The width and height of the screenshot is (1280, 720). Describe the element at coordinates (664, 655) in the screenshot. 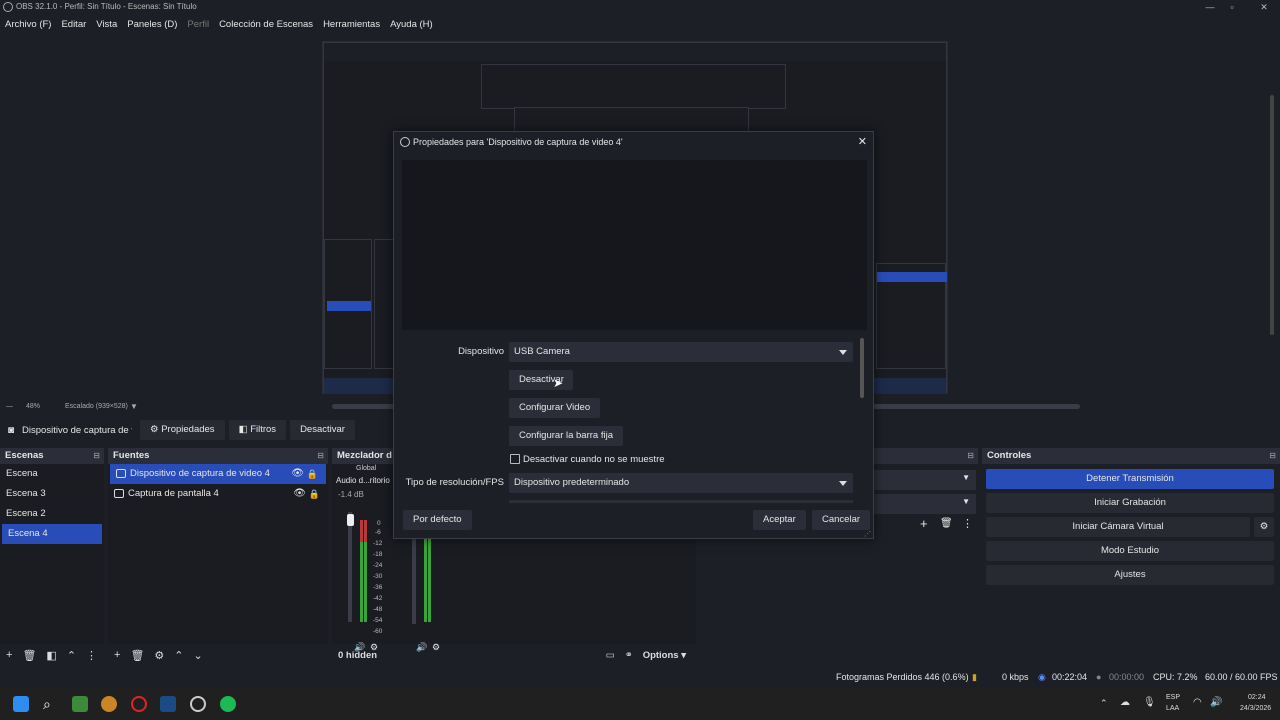

I see `options-button: Options ▾` at that location.